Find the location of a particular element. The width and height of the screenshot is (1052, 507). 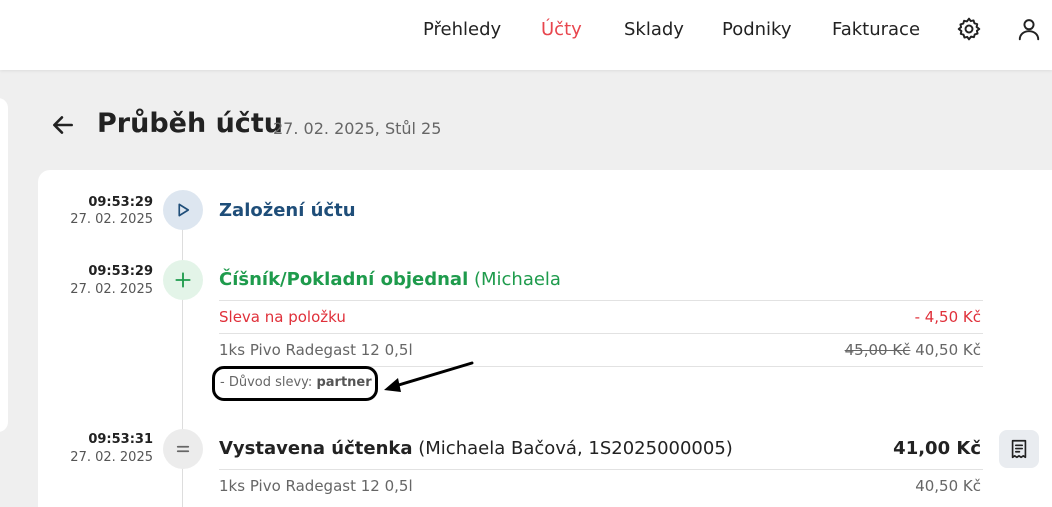

discount-reason: - Důvod slevy: partner is located at coordinates (295, 383).